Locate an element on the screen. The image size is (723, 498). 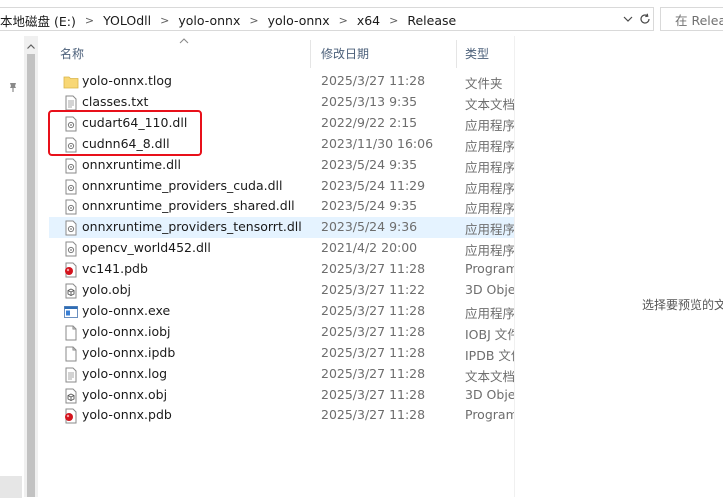
file-name: cudart64_110.dll is located at coordinates (135, 122).